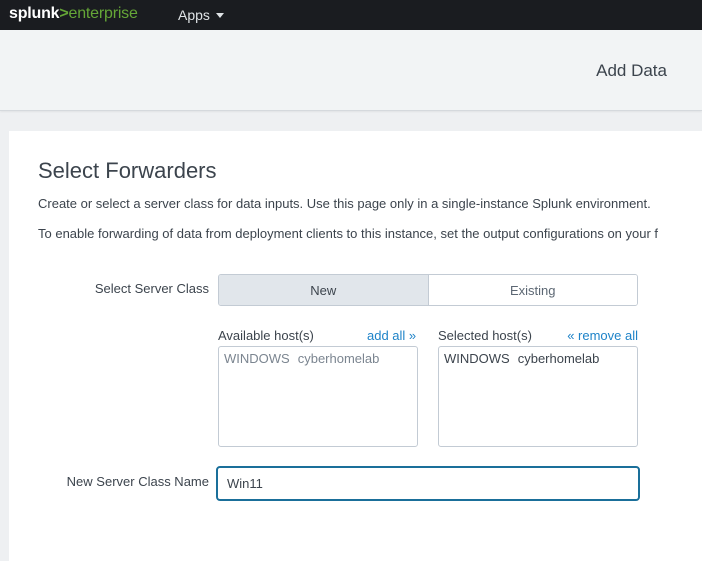 The width and height of the screenshot is (702, 561). I want to click on add-all-link: add all », so click(391, 336).